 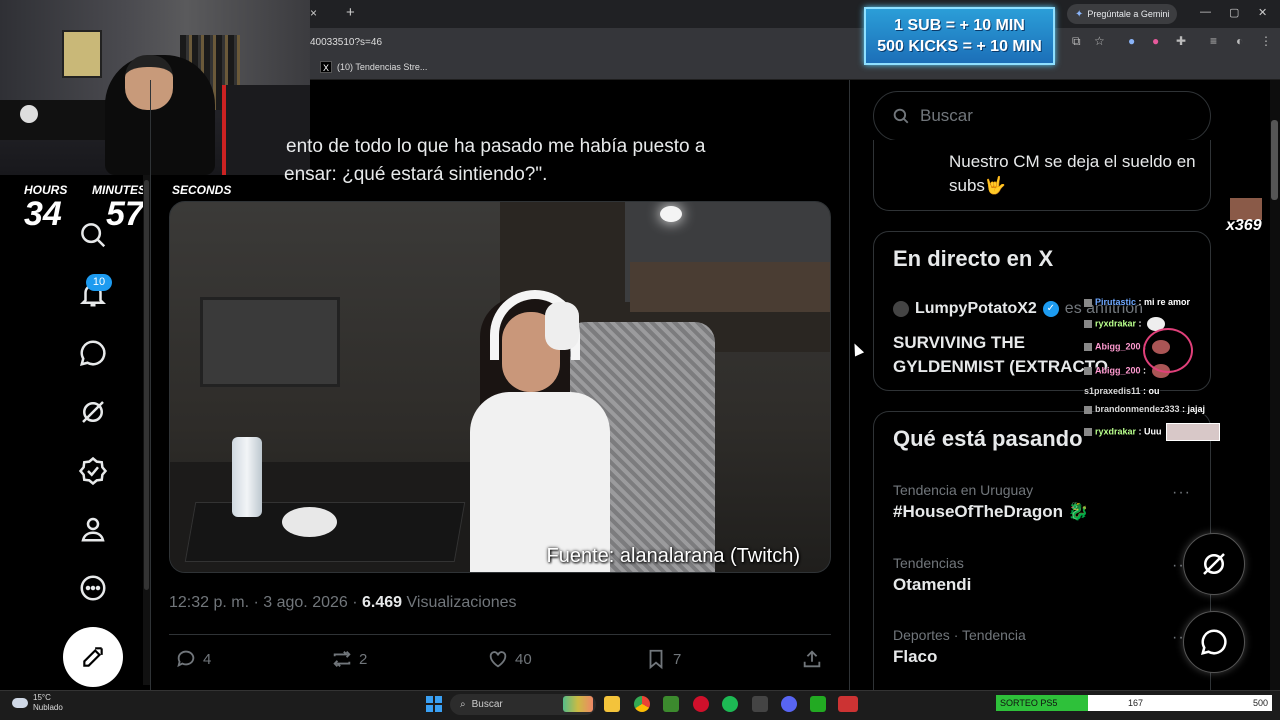 I want to click on media-icon: ≡, so click(x=1213, y=41).